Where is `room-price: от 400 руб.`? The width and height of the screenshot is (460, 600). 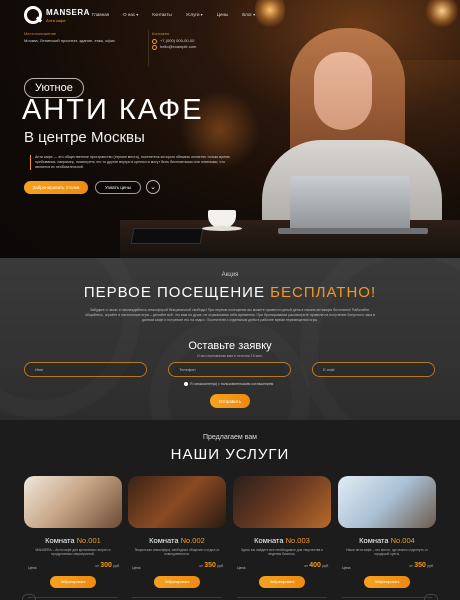 room-price: от 400 руб. is located at coordinates (316, 565).